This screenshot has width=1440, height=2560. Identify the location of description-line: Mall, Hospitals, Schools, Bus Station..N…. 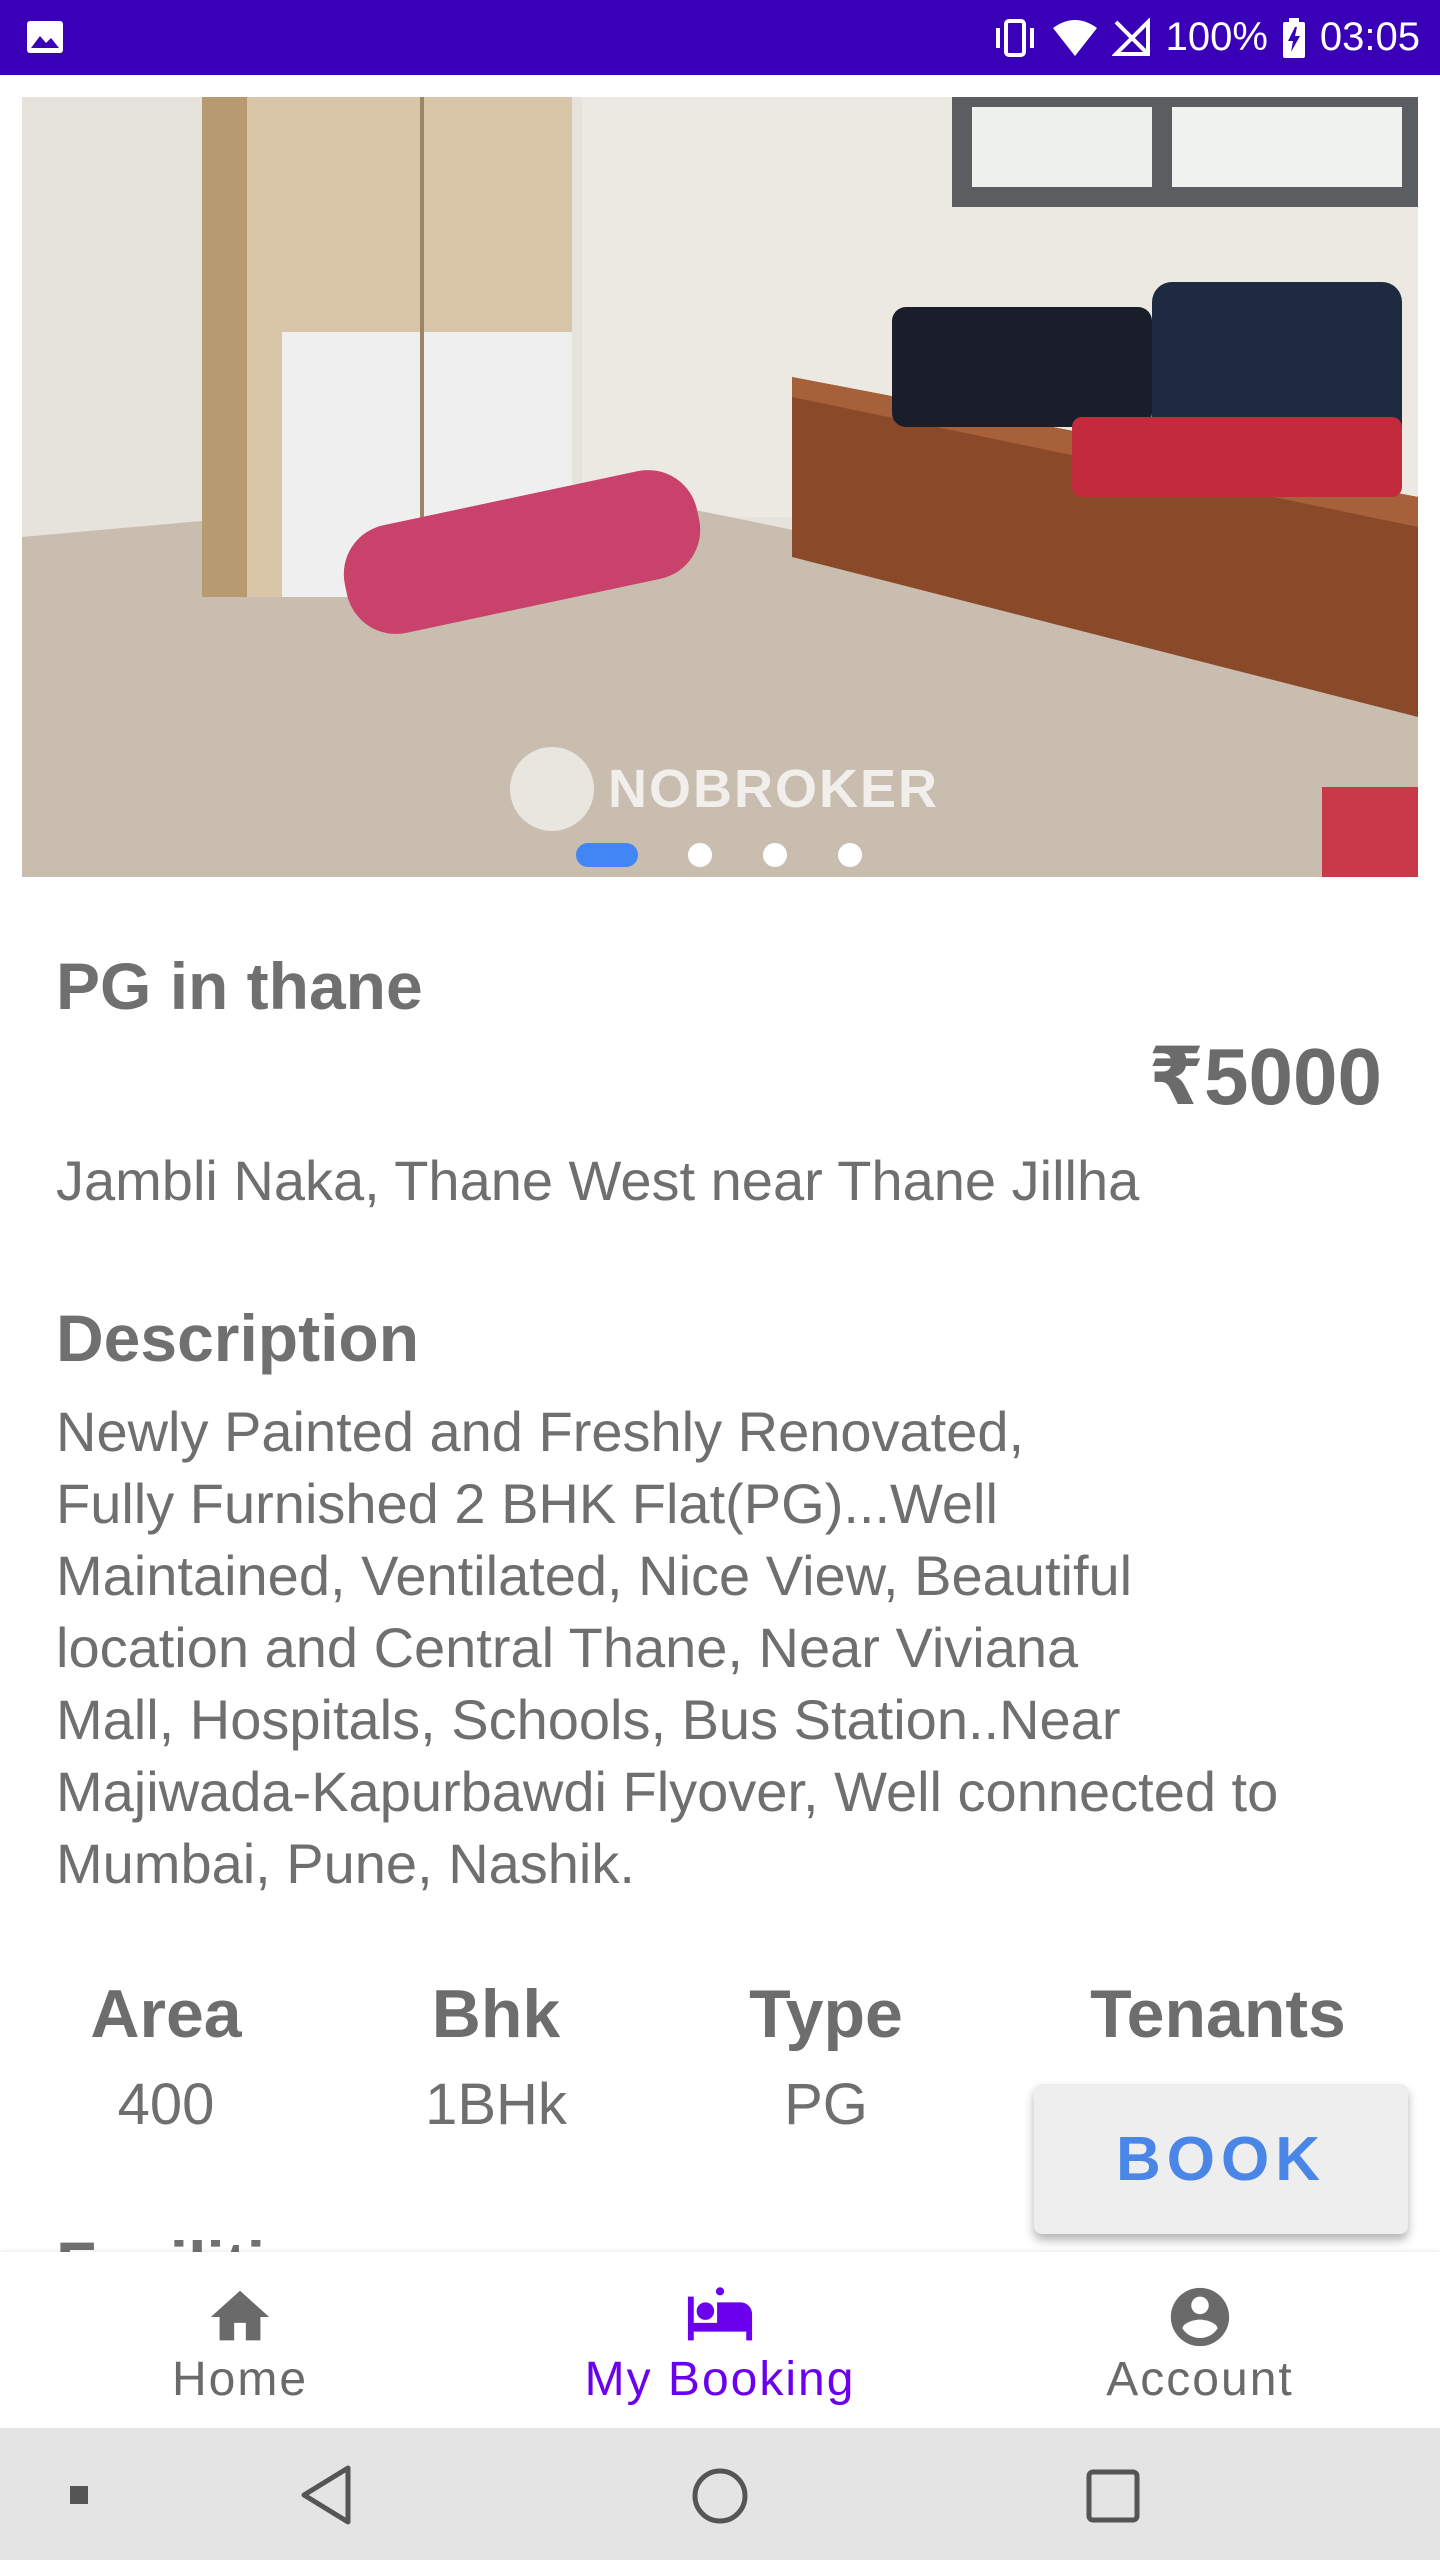
(588, 1719).